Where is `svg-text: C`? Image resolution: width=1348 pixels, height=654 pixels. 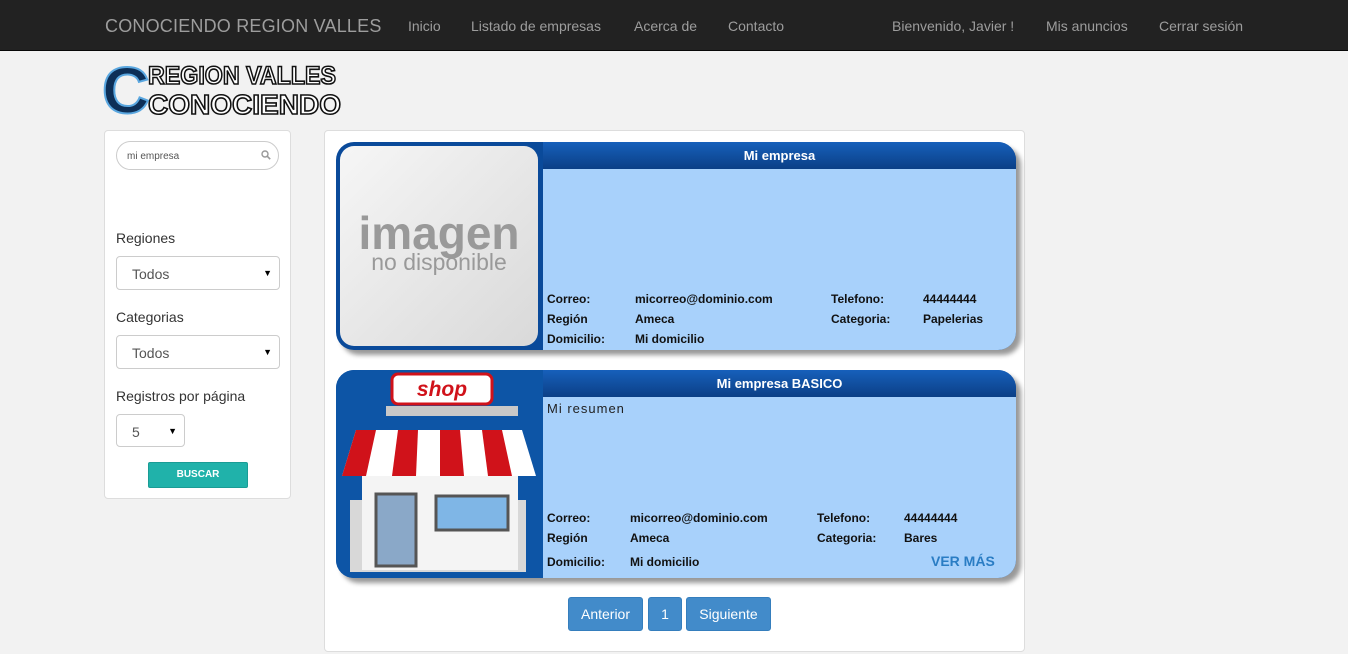
svg-text: C is located at coordinates (126, 87).